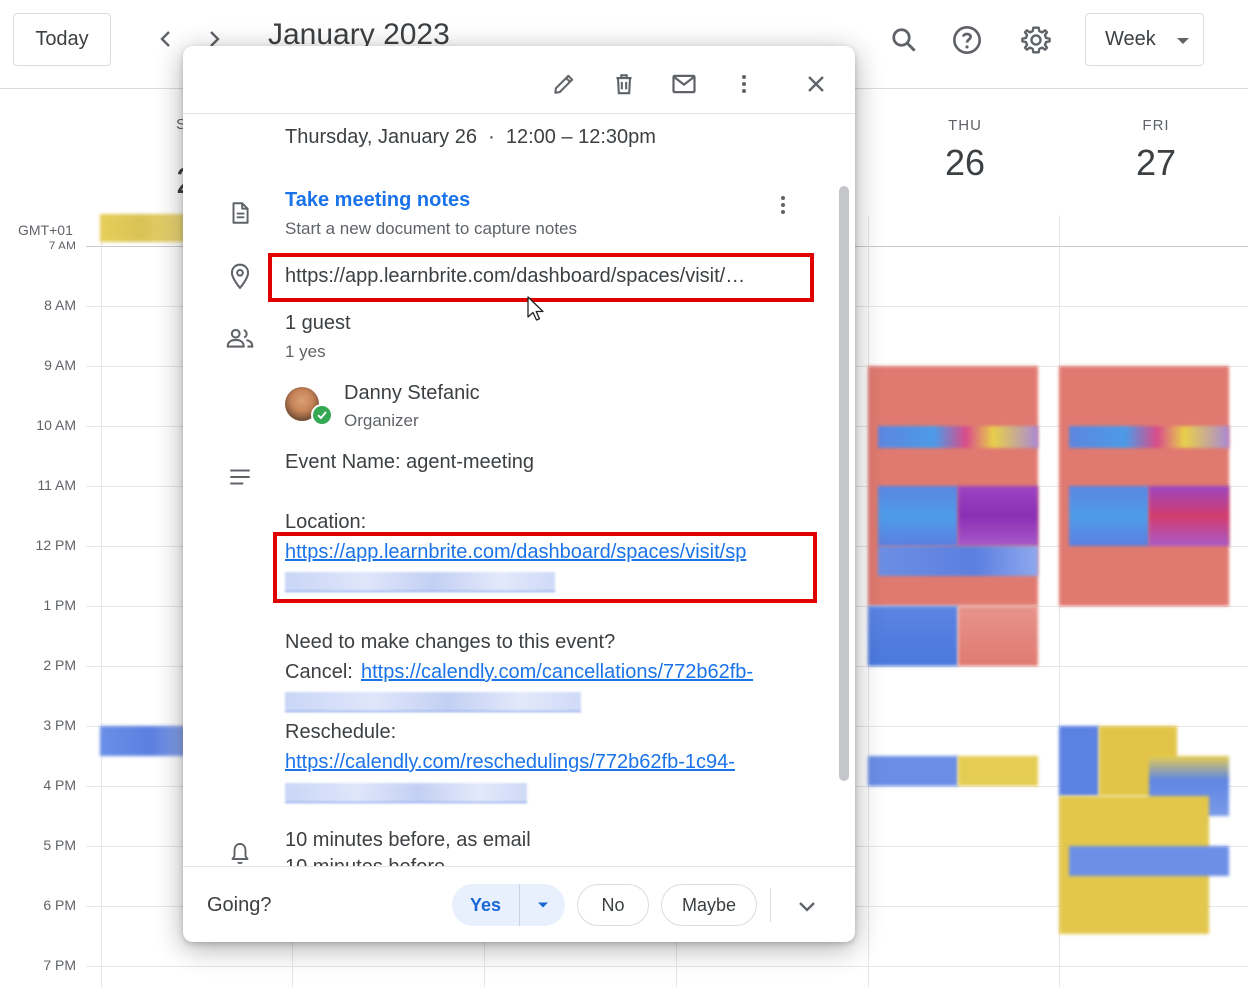  Describe the element at coordinates (59, 605) in the screenshot. I see `hour-label: 1 PM` at that location.